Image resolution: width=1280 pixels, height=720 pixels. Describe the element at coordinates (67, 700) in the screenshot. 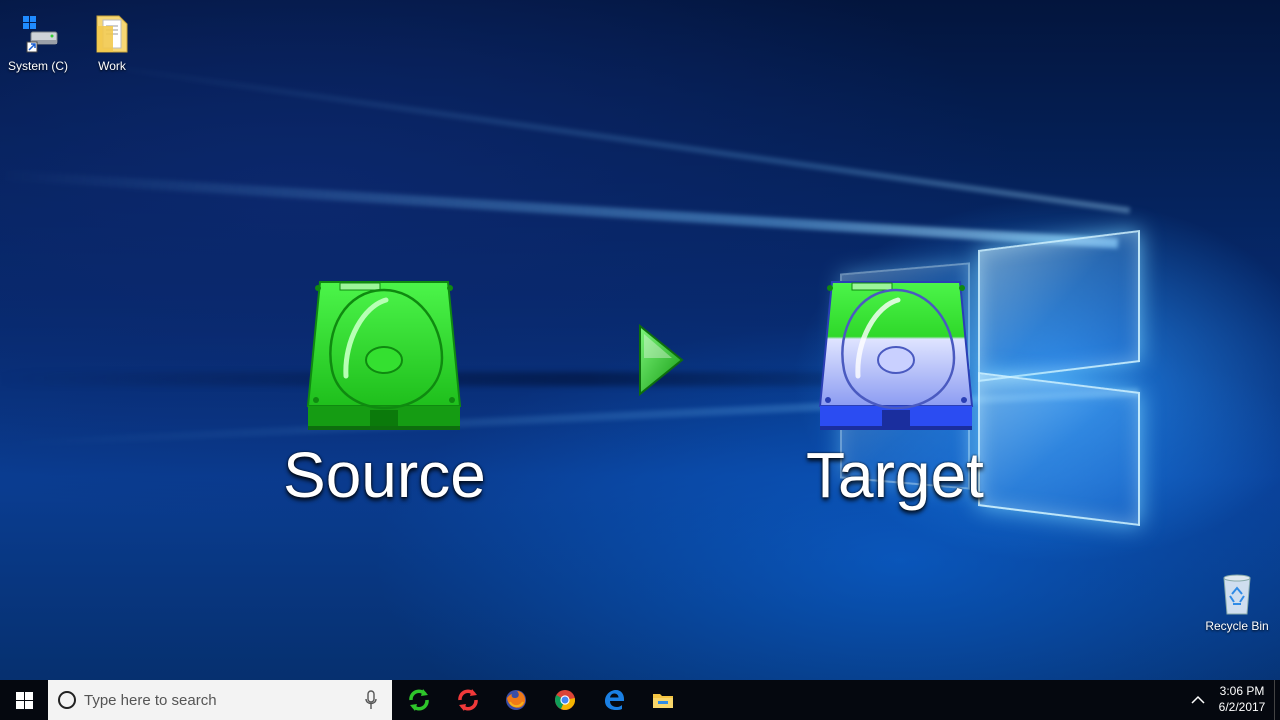

I see `cortana-icon` at that location.